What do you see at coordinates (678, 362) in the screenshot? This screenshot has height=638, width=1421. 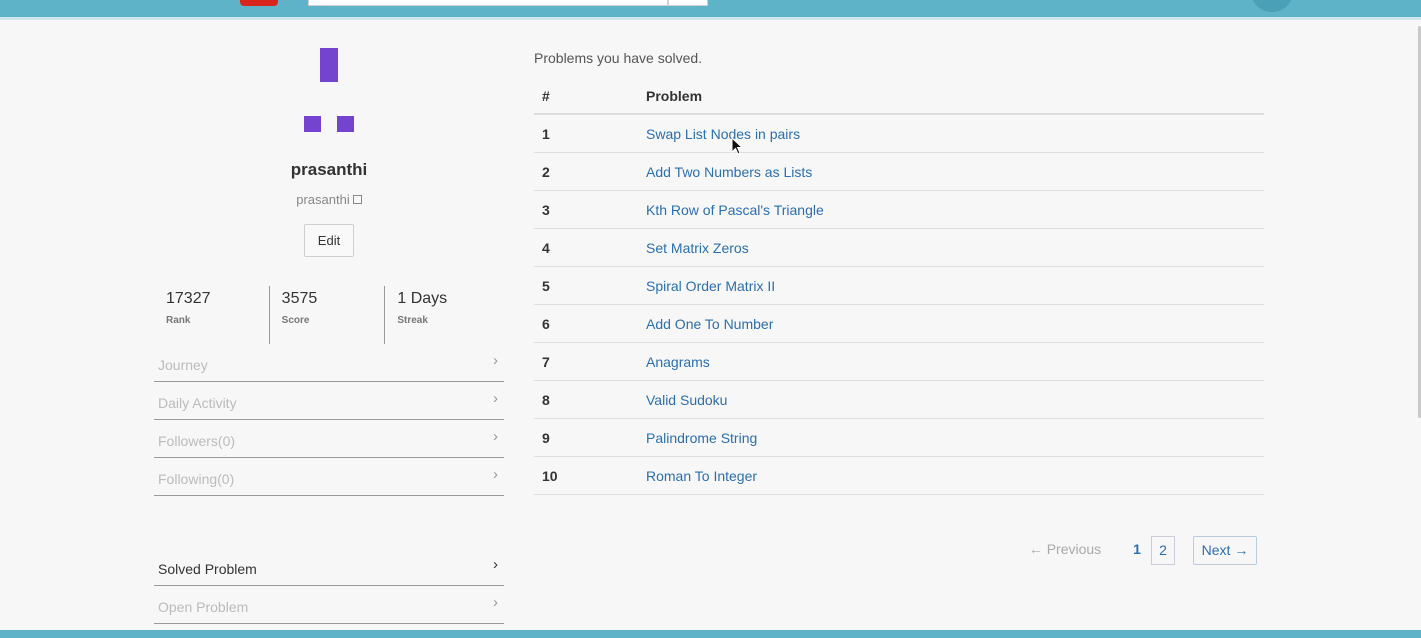 I see `problem-link: Anagrams` at bounding box center [678, 362].